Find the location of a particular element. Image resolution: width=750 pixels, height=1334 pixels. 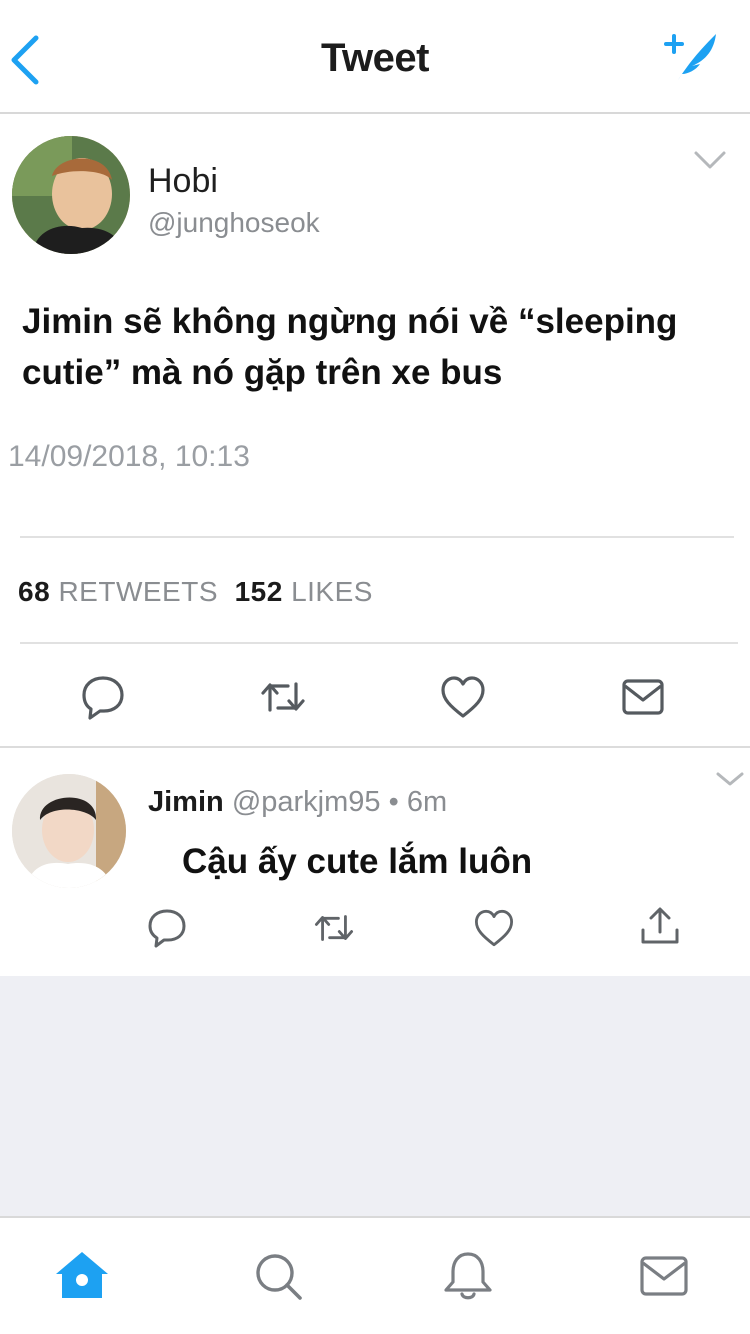

tweet-stats: 68 RETWEETS 152 LIKES is located at coordinates (195, 592).